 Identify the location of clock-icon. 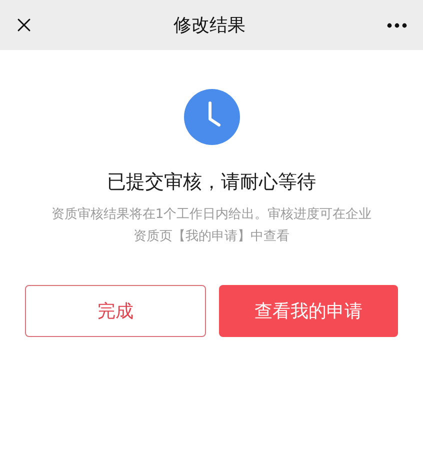
(212, 117).